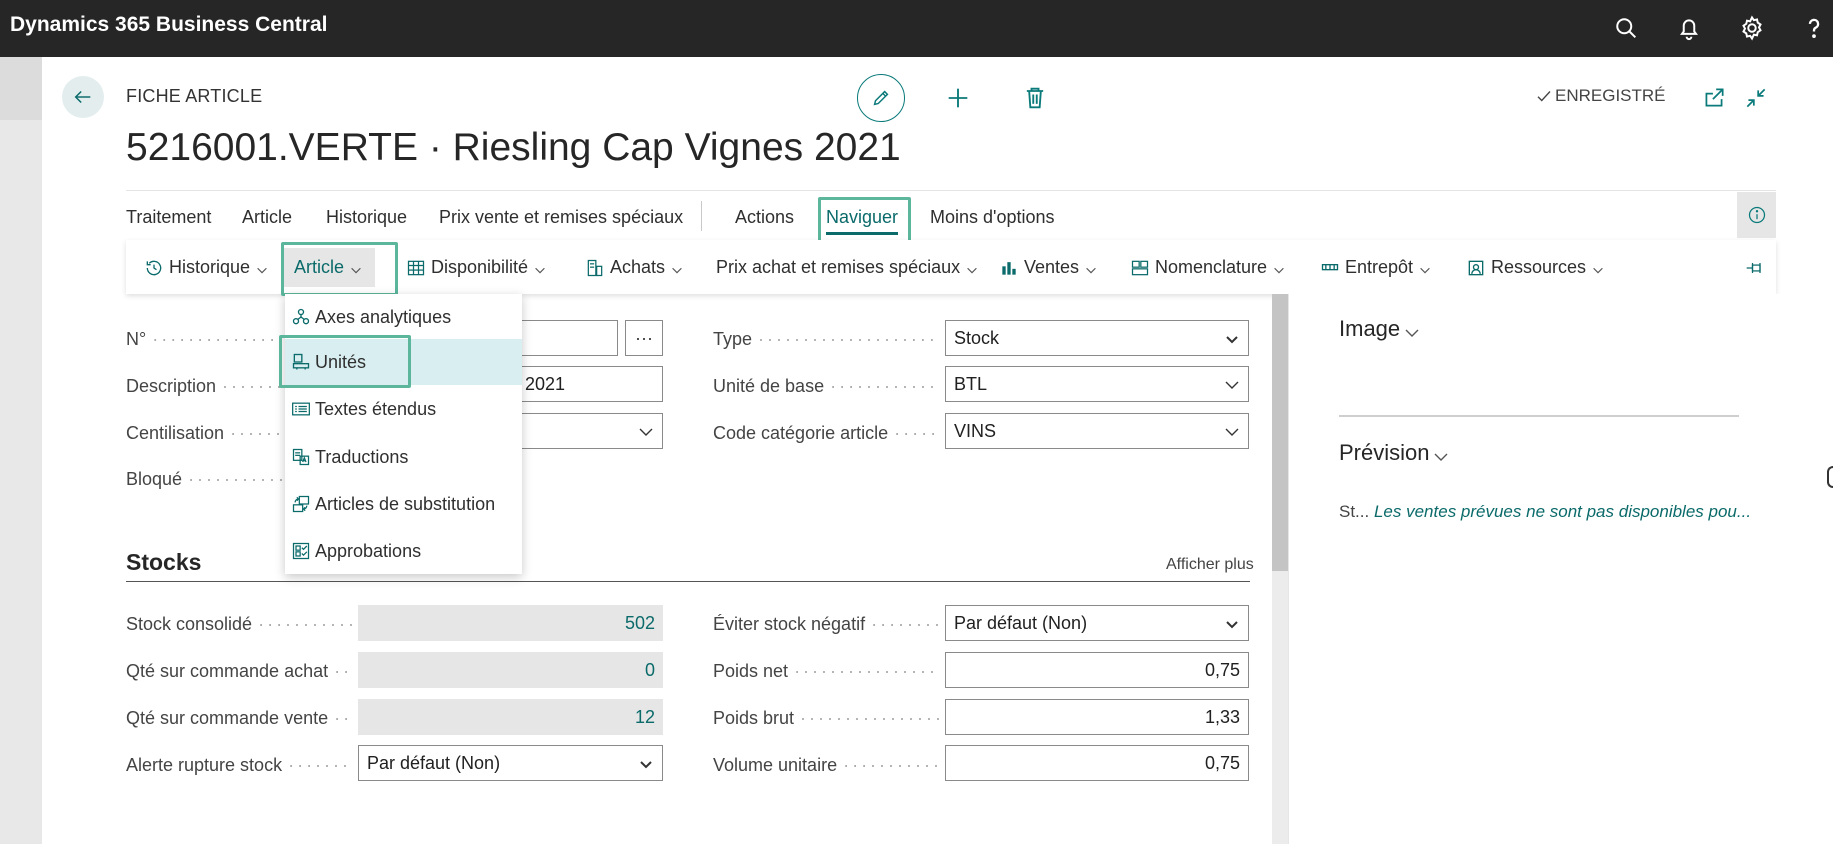 The image size is (1833, 844). Describe the element at coordinates (589, 431) in the screenshot. I see `centilisation-select` at that location.